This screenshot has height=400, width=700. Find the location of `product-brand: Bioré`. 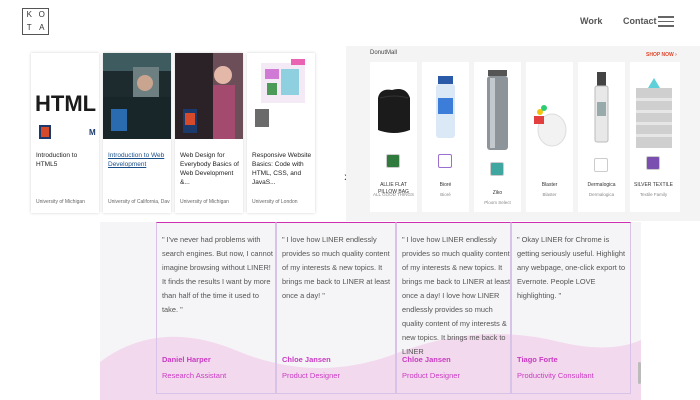

product-brand: Bioré is located at coordinates (445, 194).